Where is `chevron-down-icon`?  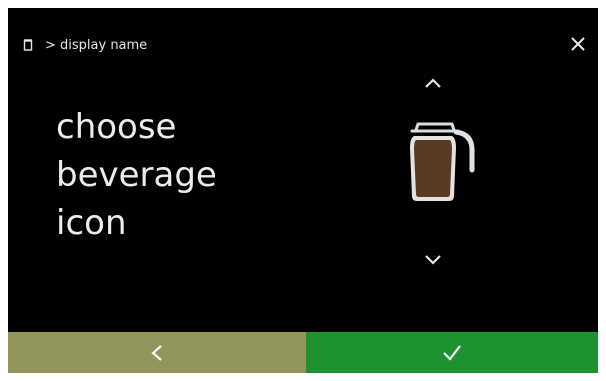
chevron-down-icon is located at coordinates (433, 260).